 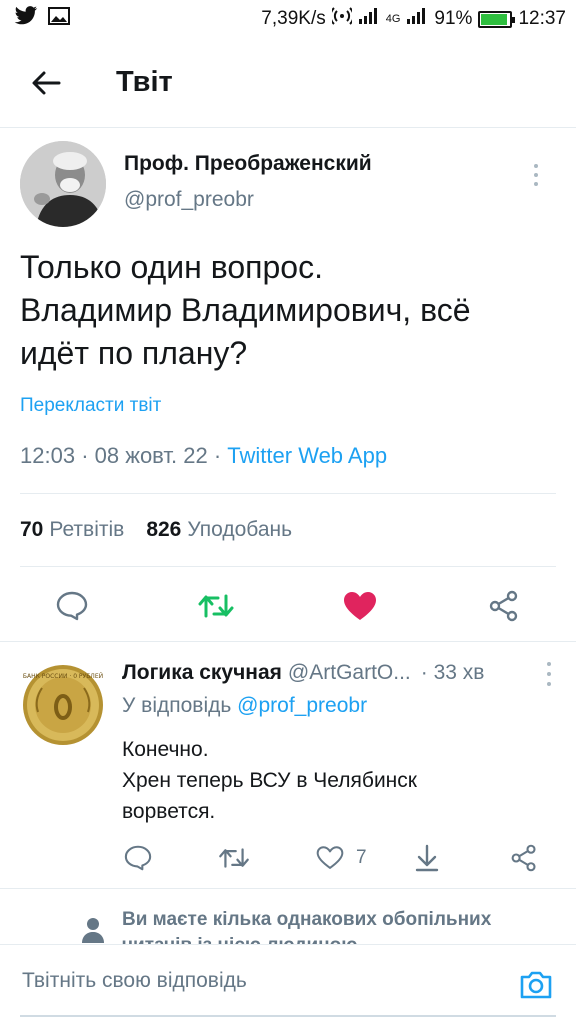 I want to click on compose-underline, so click(x=288, y=1016).